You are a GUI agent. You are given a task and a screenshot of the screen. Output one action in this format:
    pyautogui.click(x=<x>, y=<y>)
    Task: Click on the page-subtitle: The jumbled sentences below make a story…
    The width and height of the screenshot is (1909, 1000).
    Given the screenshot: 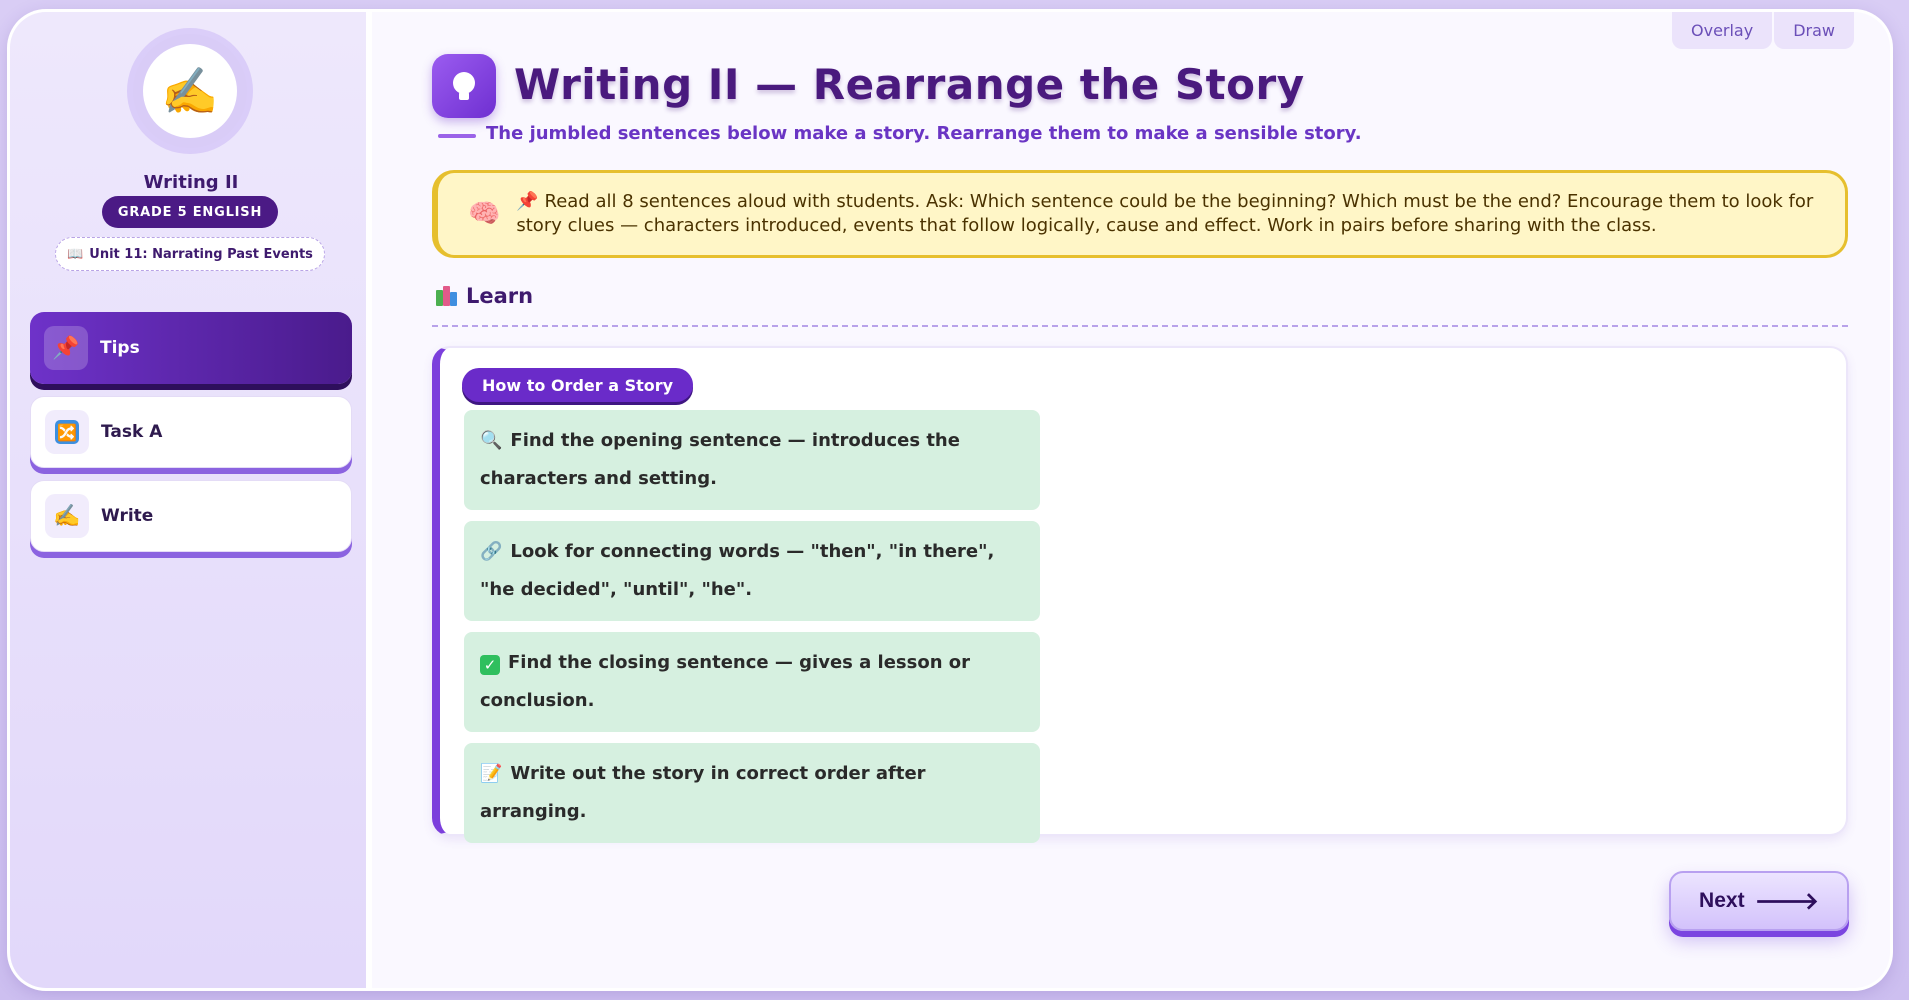 What is the action you would take?
    pyautogui.click(x=924, y=133)
    